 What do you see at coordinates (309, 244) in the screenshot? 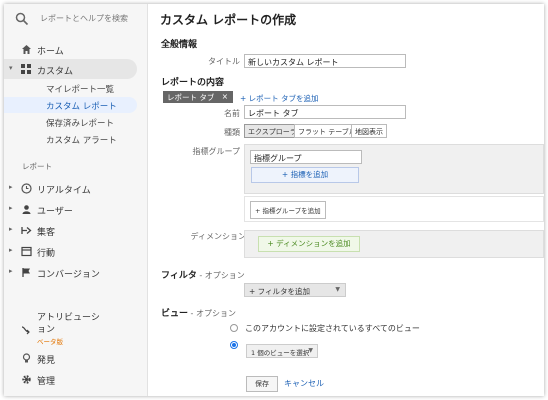
I see `add-dimension-button: + ディメンションを追加` at bounding box center [309, 244].